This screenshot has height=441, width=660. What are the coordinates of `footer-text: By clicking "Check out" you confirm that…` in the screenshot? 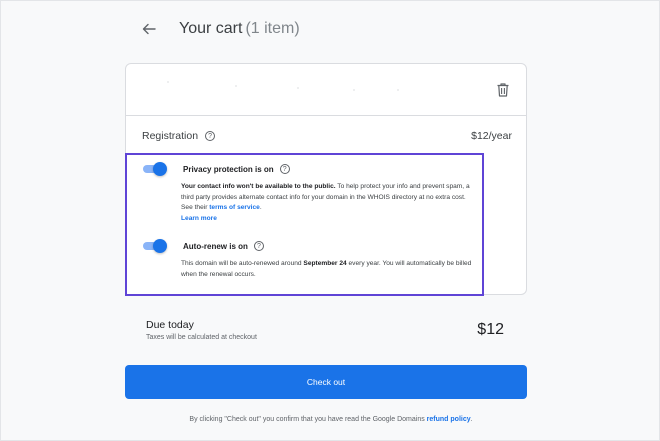 It's located at (308, 419).